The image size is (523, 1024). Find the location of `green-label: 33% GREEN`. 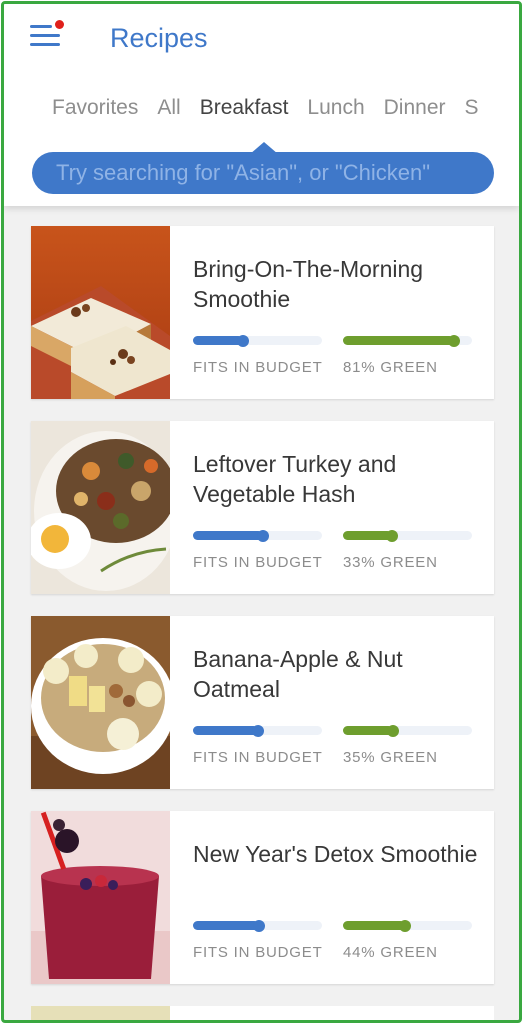

green-label: 33% GREEN is located at coordinates (390, 562).